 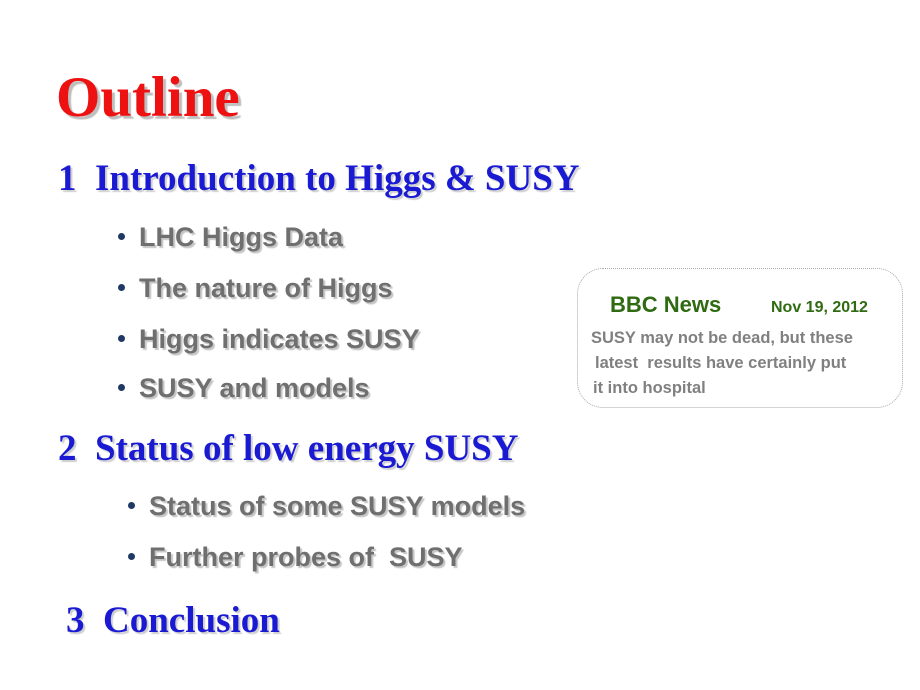 I want to click on section-heading-1: 1 Introduction to Higgs & SUSY, so click(x=319, y=178).